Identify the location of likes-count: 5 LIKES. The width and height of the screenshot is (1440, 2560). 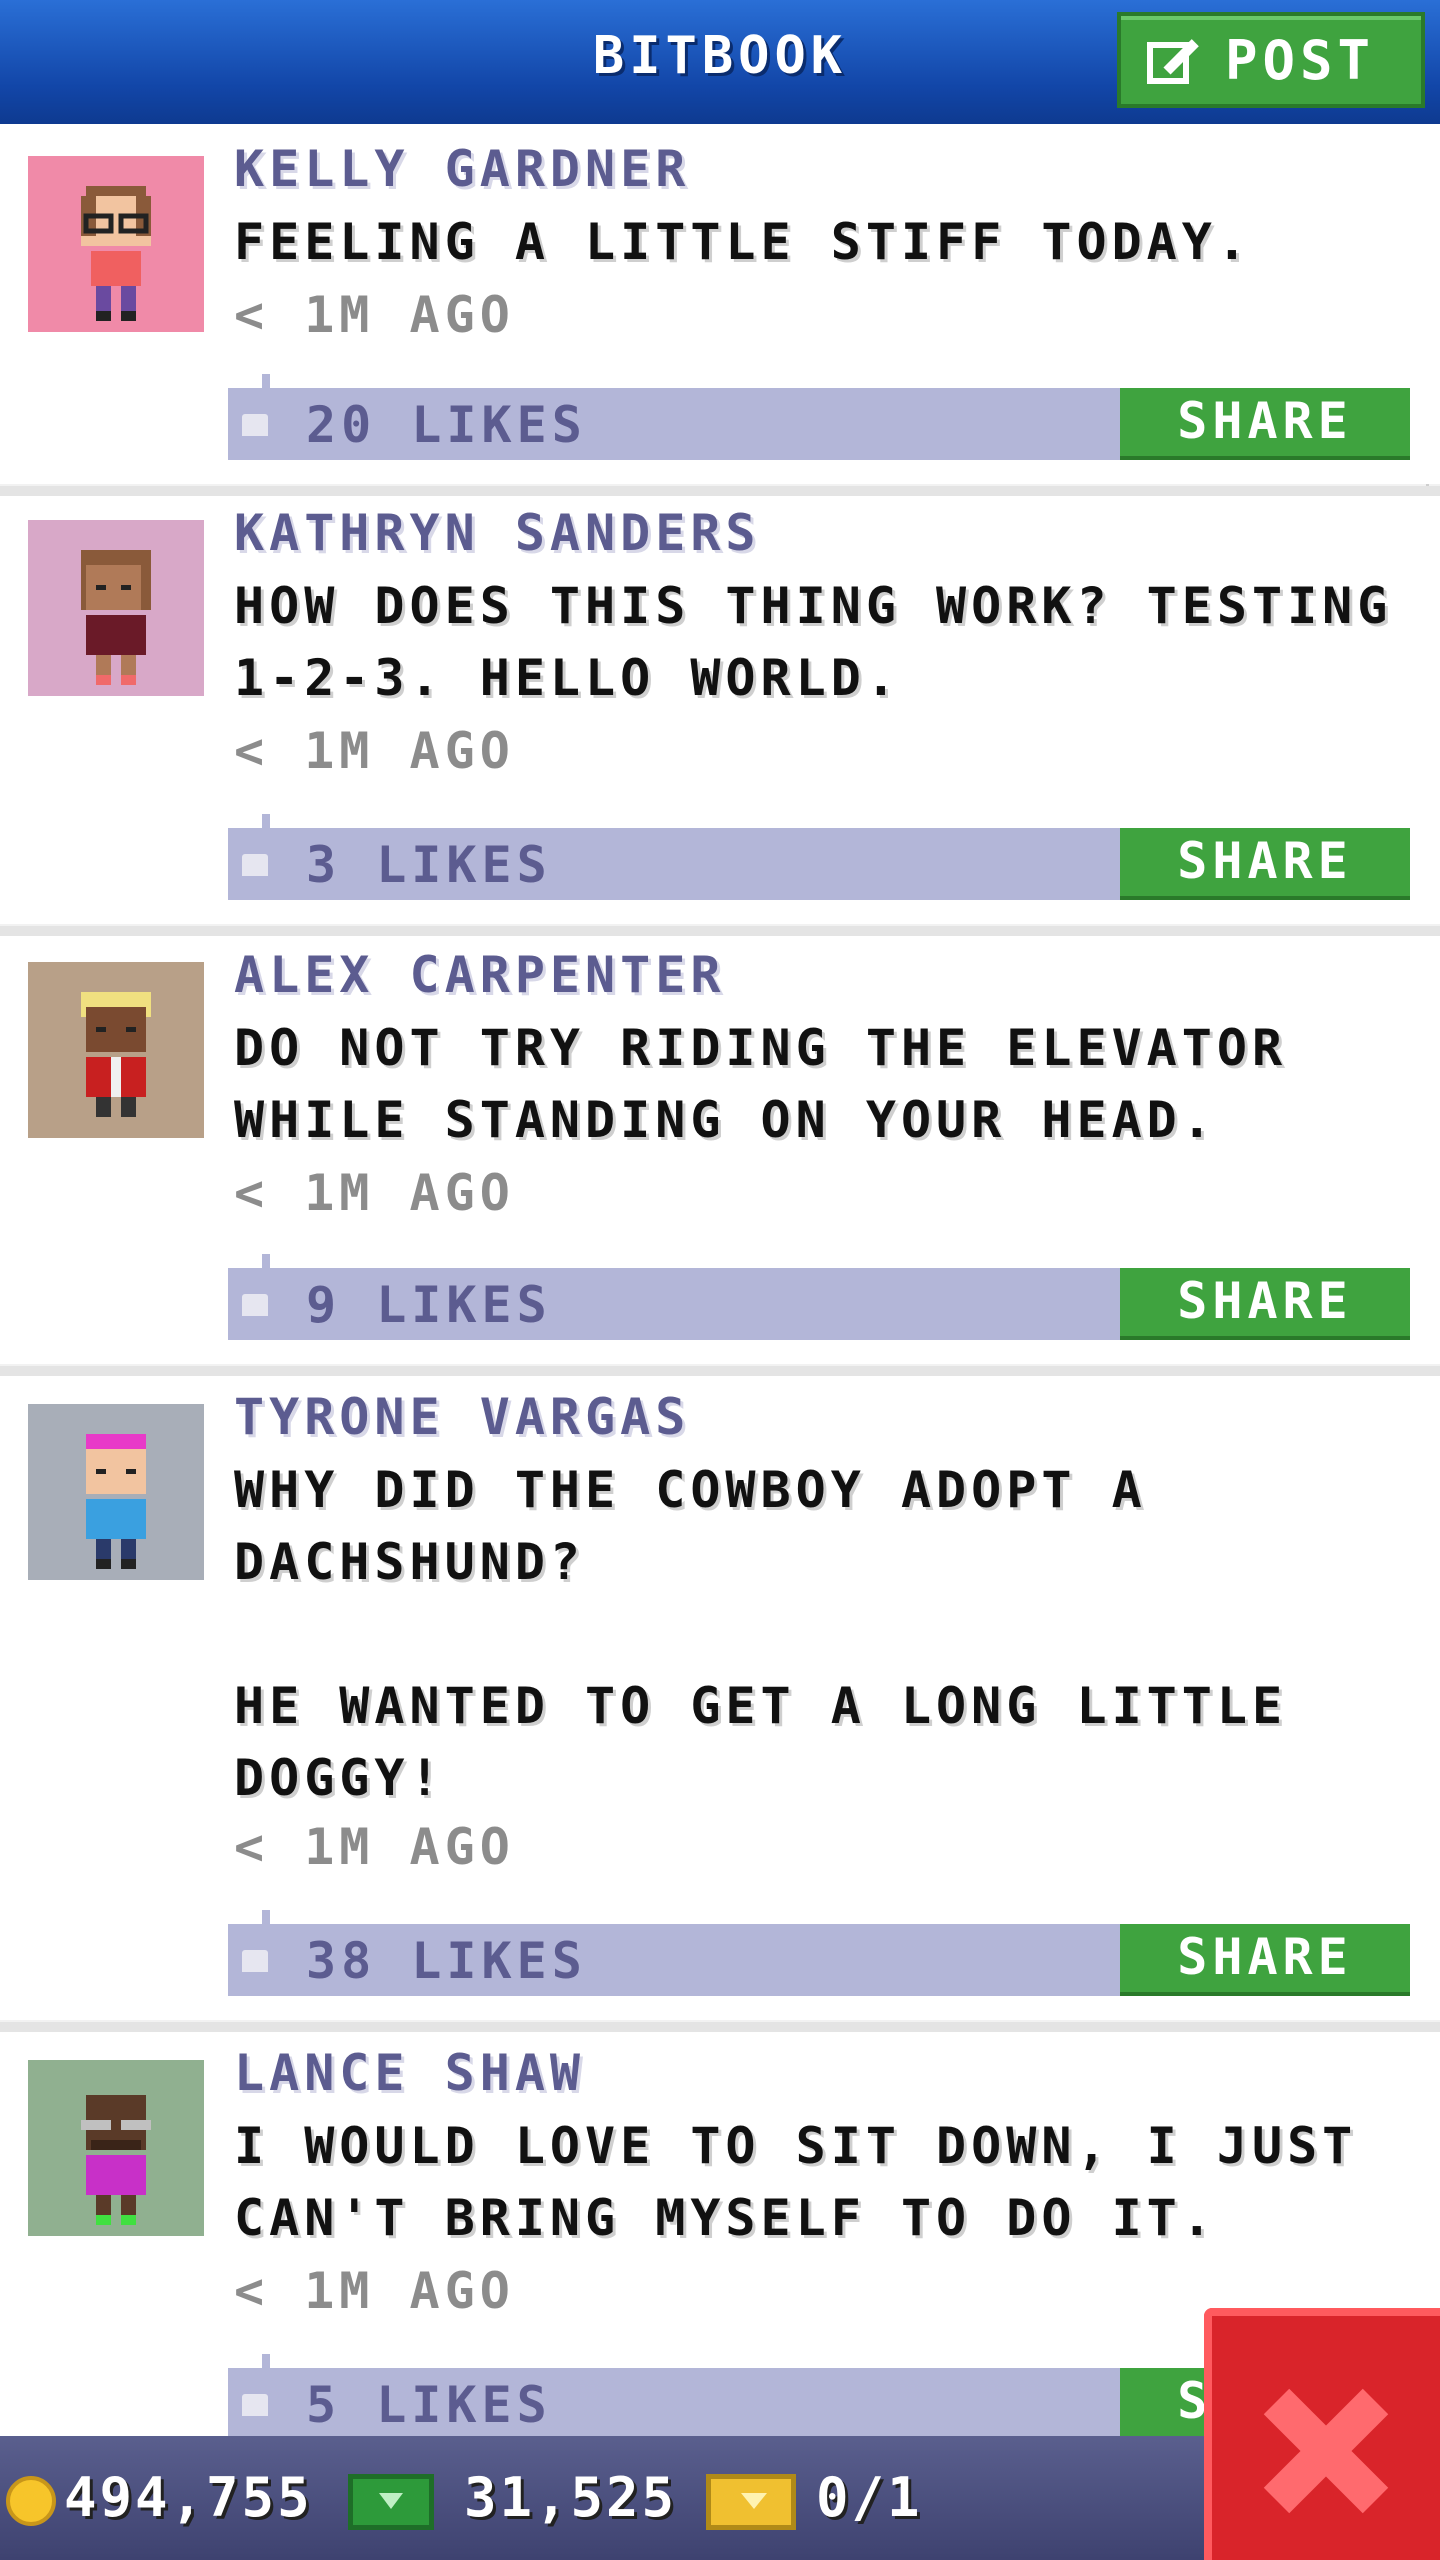
(429, 2405).